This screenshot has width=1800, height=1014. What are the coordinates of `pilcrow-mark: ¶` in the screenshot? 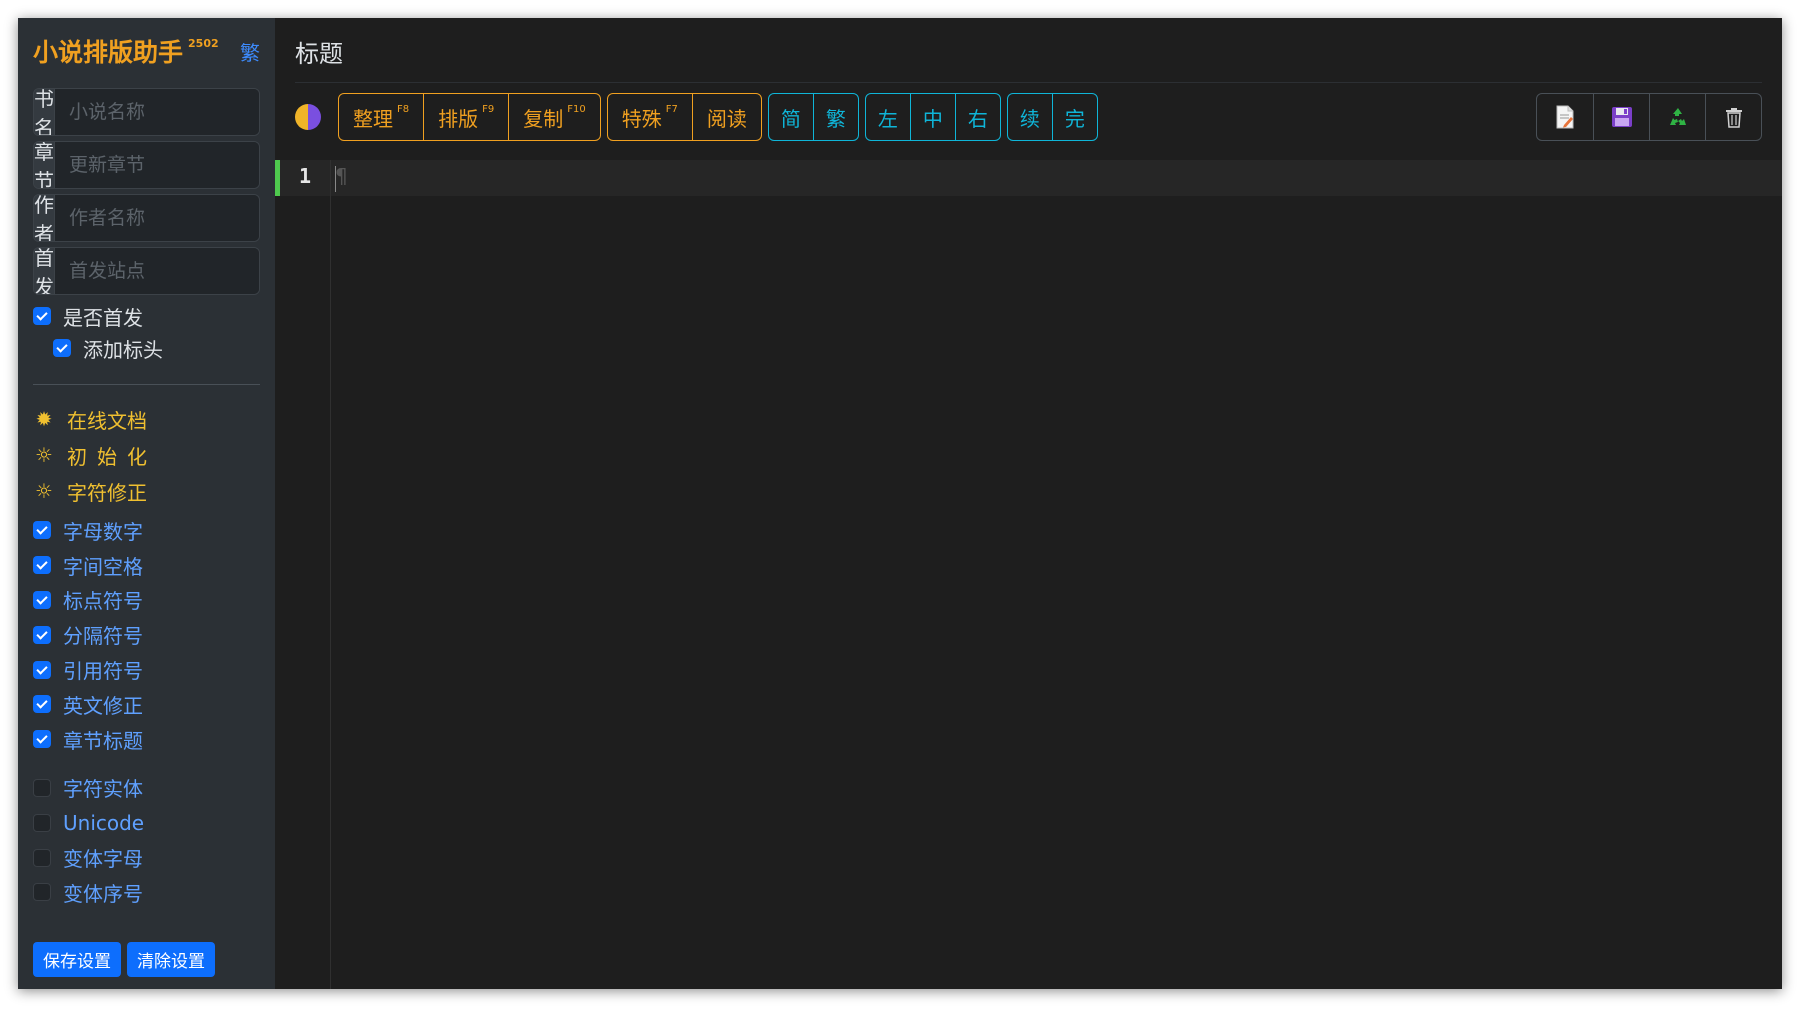 It's located at (341, 176).